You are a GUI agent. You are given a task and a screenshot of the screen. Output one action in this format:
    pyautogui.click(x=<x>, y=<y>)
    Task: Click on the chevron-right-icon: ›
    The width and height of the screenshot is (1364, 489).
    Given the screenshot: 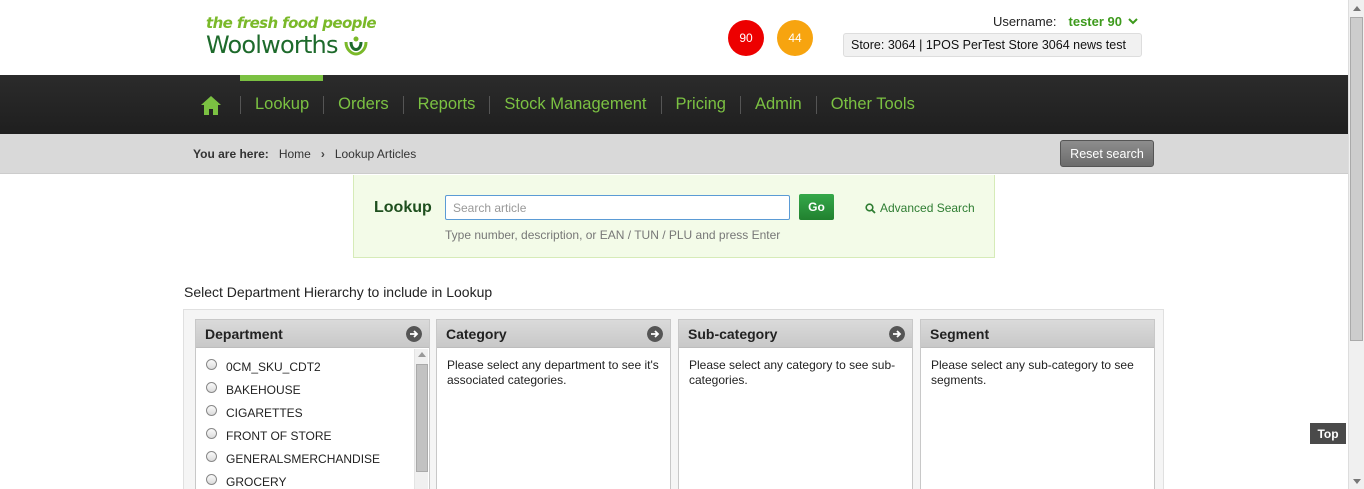 What is the action you would take?
    pyautogui.click(x=322, y=154)
    